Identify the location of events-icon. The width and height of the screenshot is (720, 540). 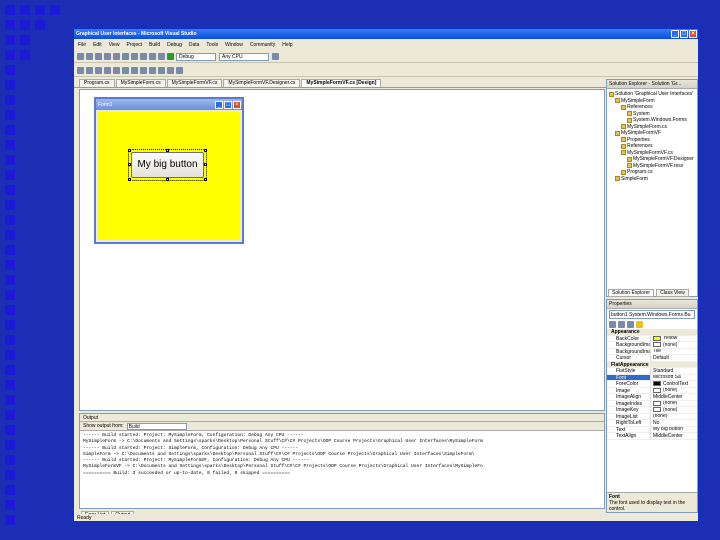
(639, 324).